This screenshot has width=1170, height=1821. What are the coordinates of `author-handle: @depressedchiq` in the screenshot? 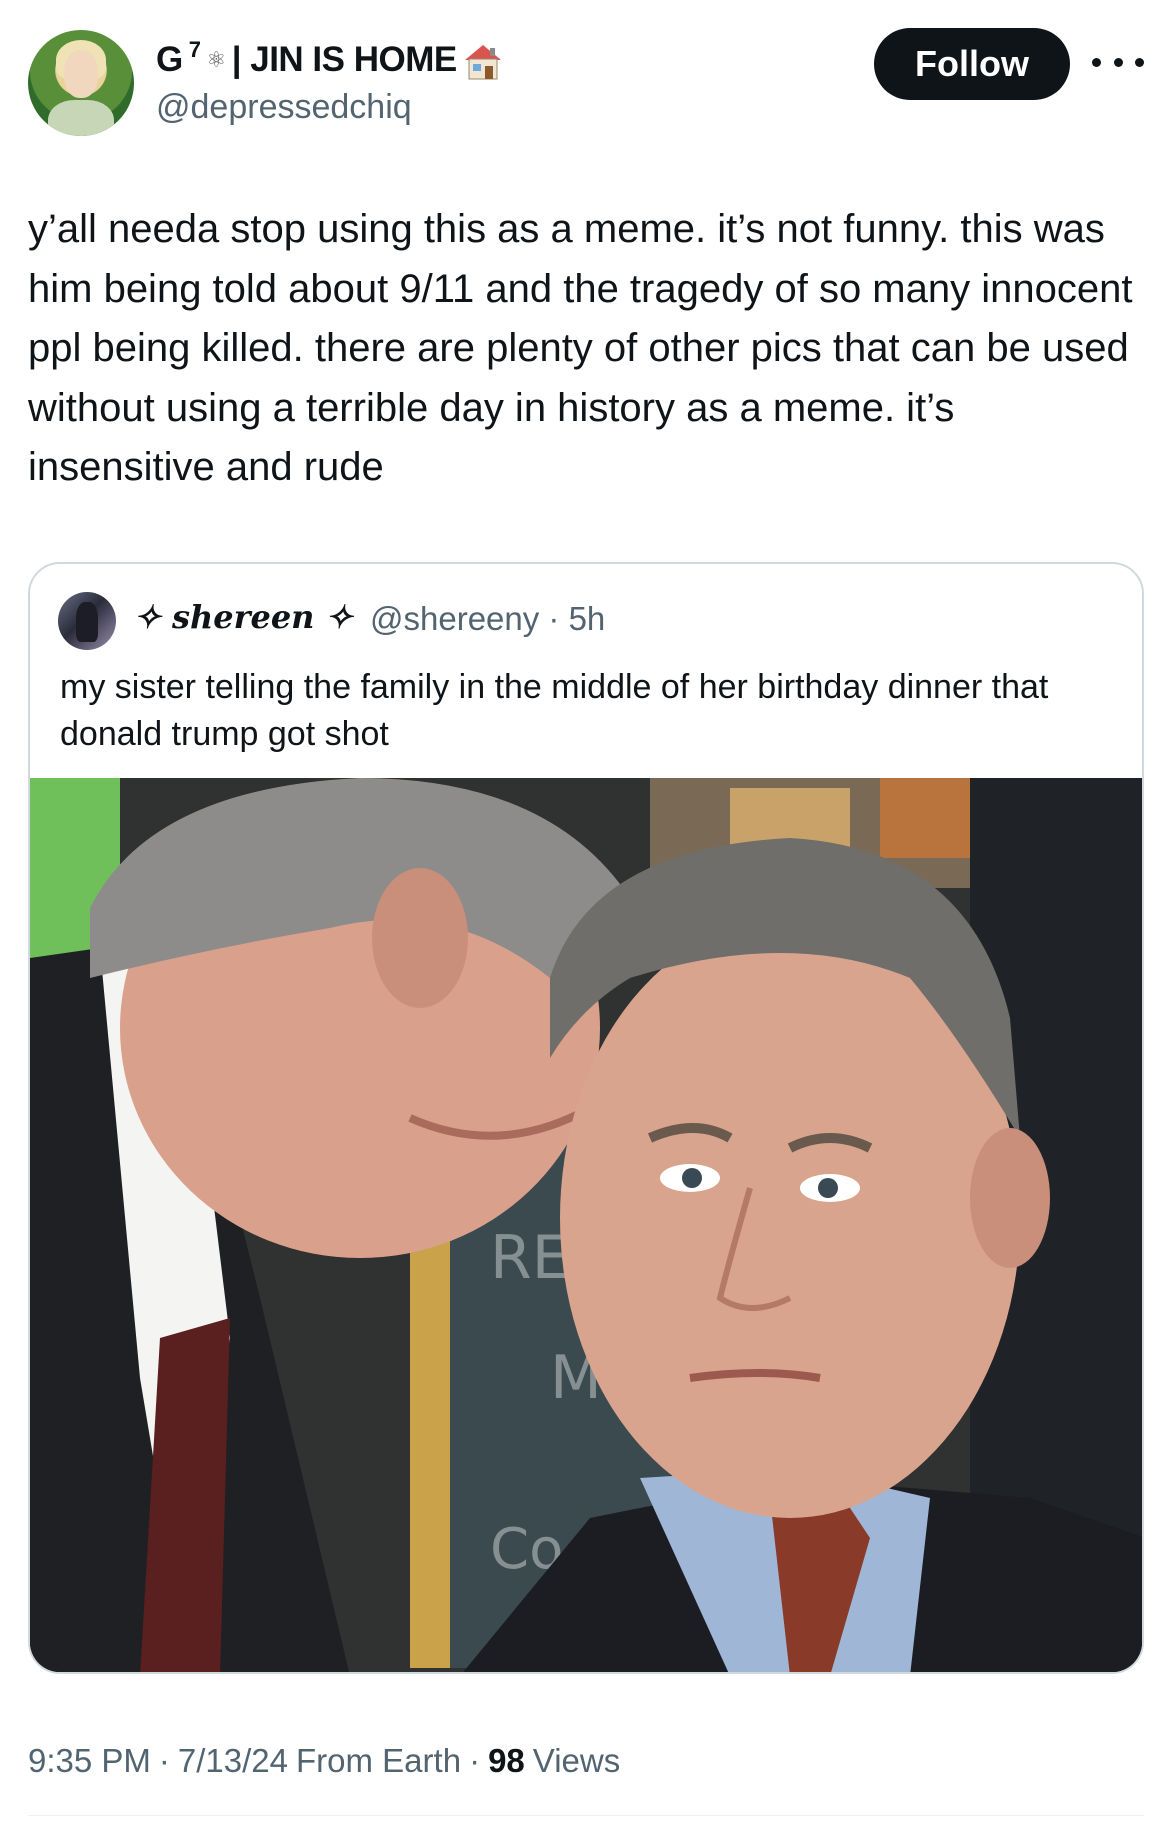 It's located at (284, 107).